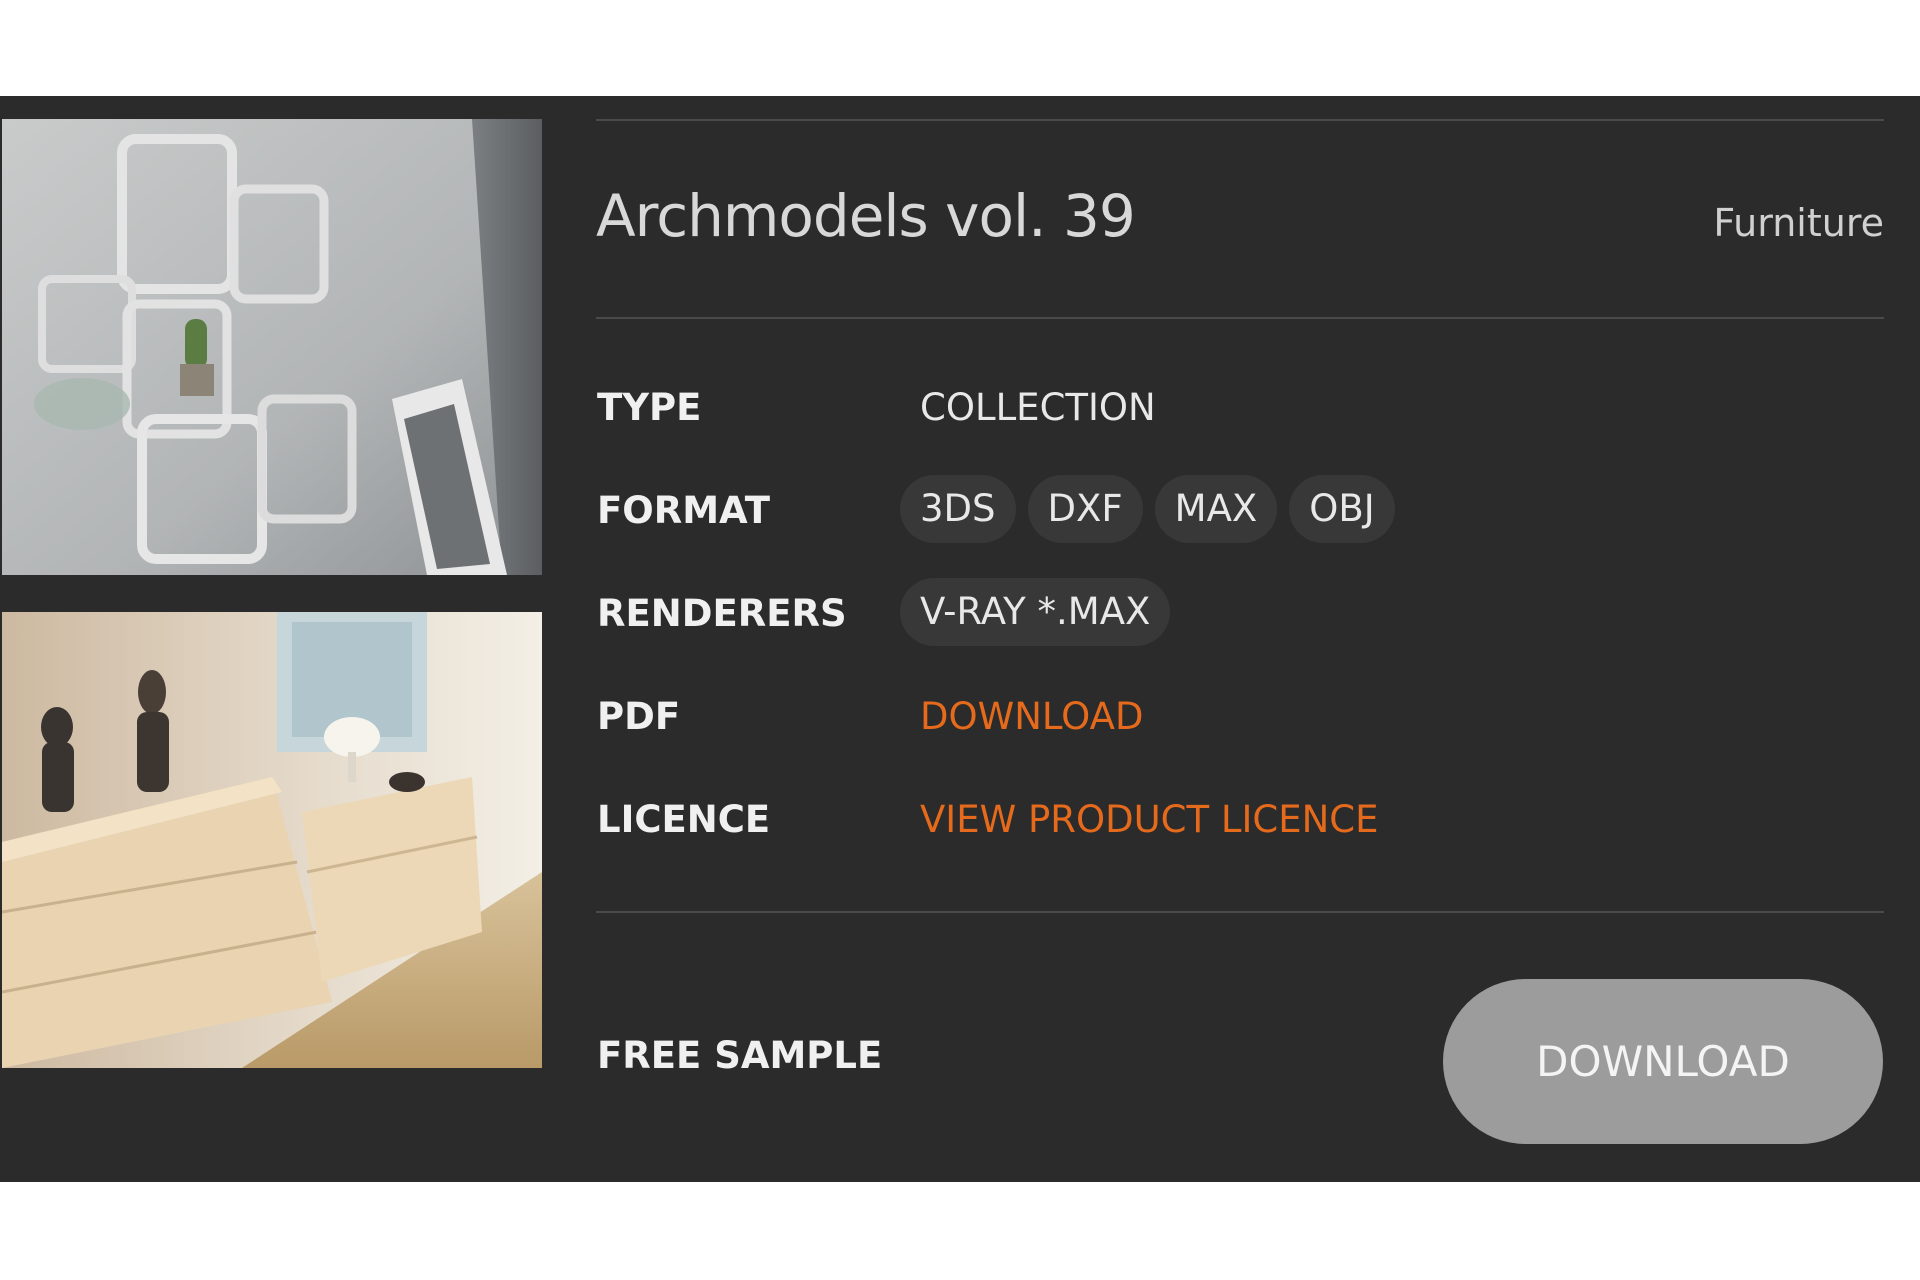 The height and width of the screenshot is (1280, 1920). I want to click on free-sample-label: FREE SAMPLE, so click(740, 1055).